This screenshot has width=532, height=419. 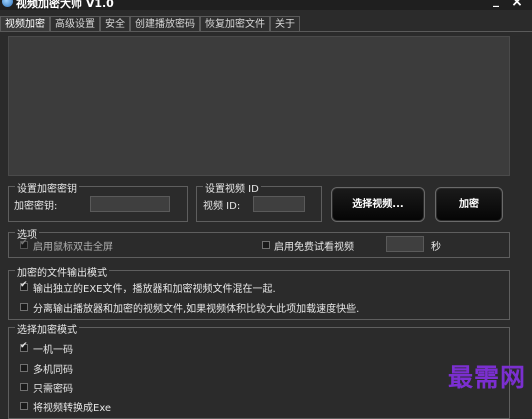 I want to click on site-watermark: 最需网, so click(x=486, y=377).